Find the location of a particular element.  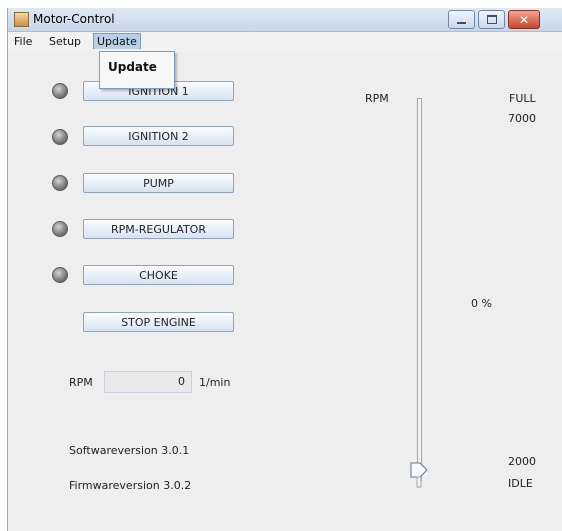

software-version: Softwareversion 3.0.1 is located at coordinates (129, 450).